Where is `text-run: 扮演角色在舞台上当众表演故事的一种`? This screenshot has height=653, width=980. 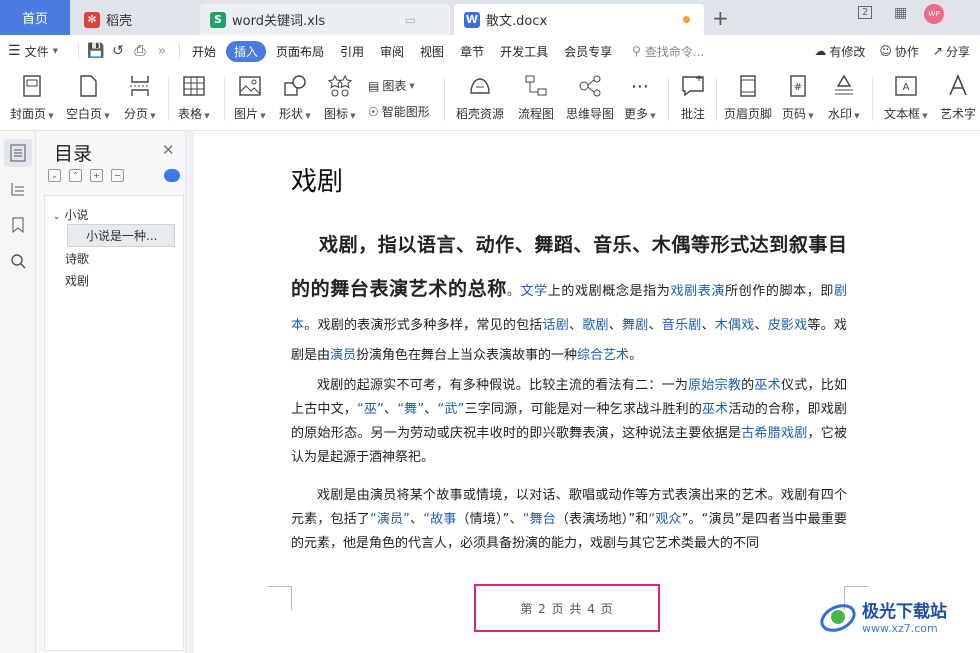 text-run: 扮演角色在舞台上当众表演故事的一种 is located at coordinates (467, 355).